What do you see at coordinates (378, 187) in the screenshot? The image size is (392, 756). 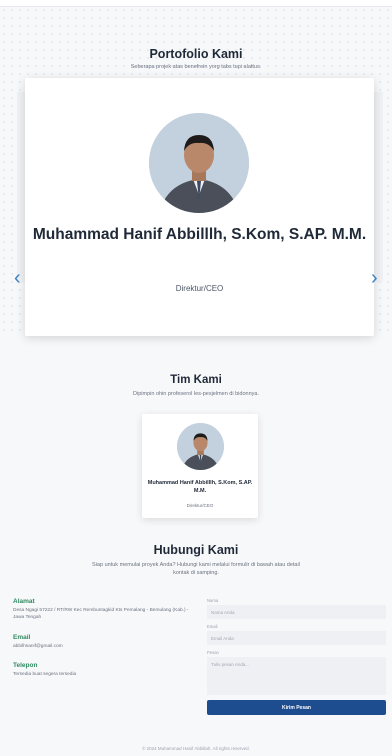 I see `carousel-next-card-edge` at bounding box center [378, 187].